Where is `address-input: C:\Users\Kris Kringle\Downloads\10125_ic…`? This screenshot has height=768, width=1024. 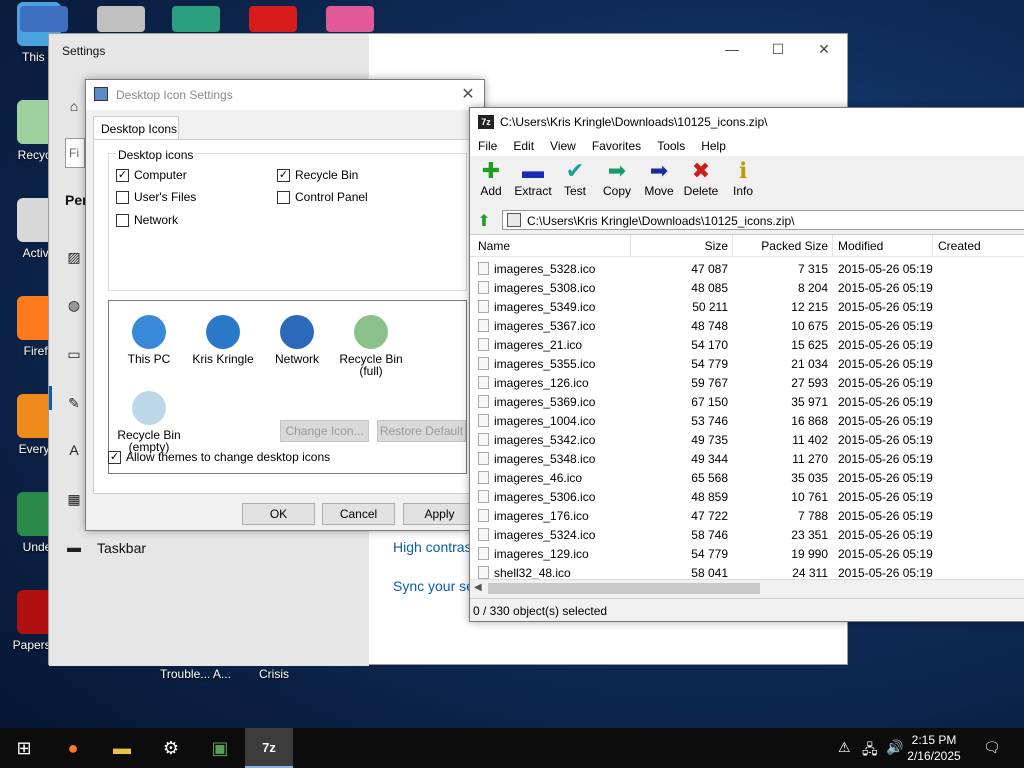
address-input: C:\Users\Kris Kringle\Downloads\10125_ic… is located at coordinates (763, 220).